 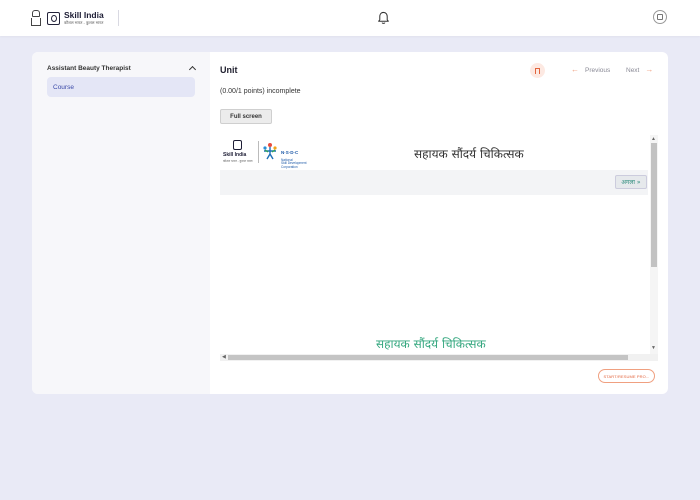 What do you see at coordinates (224, 357) in the screenshot?
I see `scroll-left-icon: ◀` at bounding box center [224, 357].